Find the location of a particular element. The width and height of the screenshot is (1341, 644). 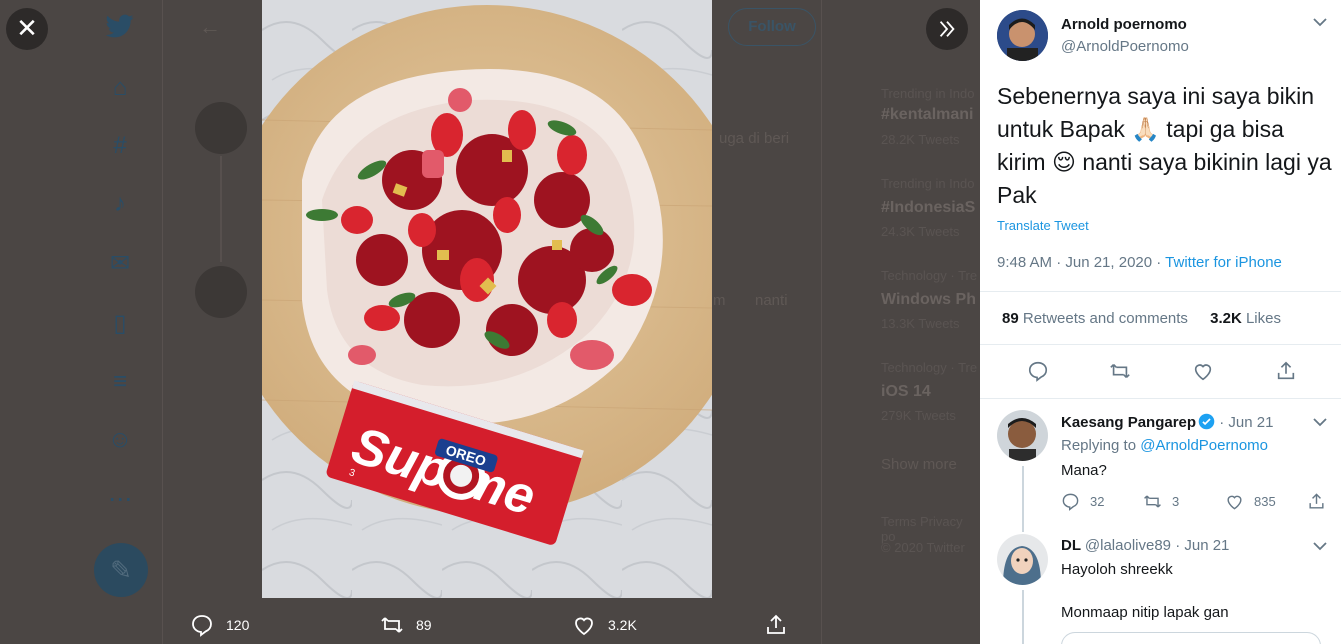

footer-copyright: © 2020 Twitter is located at coordinates (923, 547).